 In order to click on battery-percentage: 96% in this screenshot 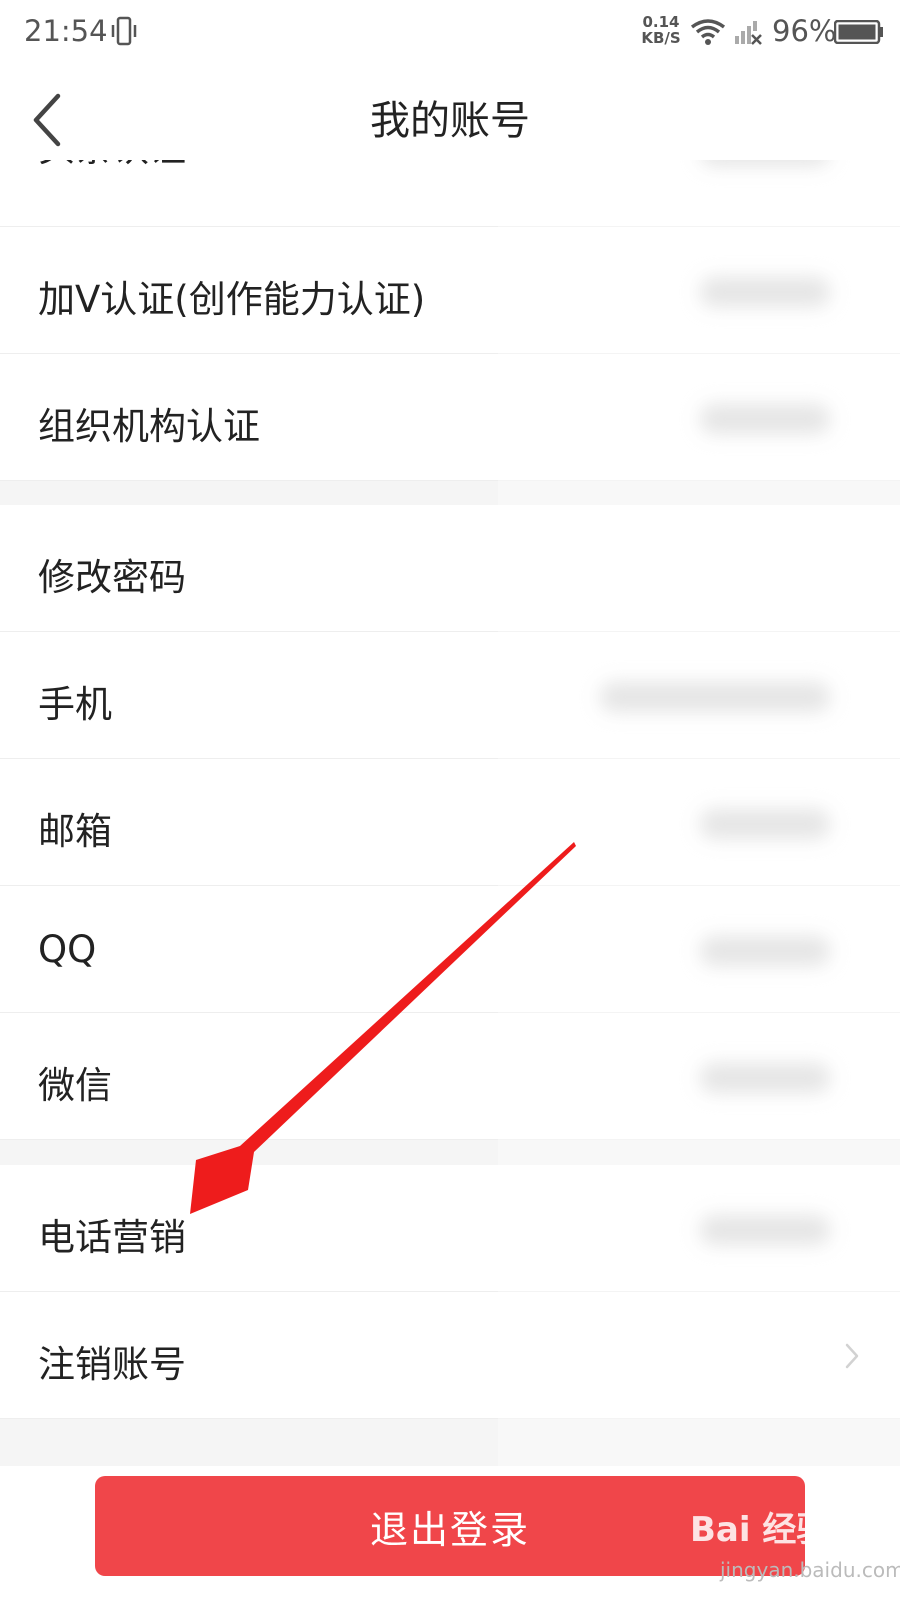, I will do `click(804, 31)`.